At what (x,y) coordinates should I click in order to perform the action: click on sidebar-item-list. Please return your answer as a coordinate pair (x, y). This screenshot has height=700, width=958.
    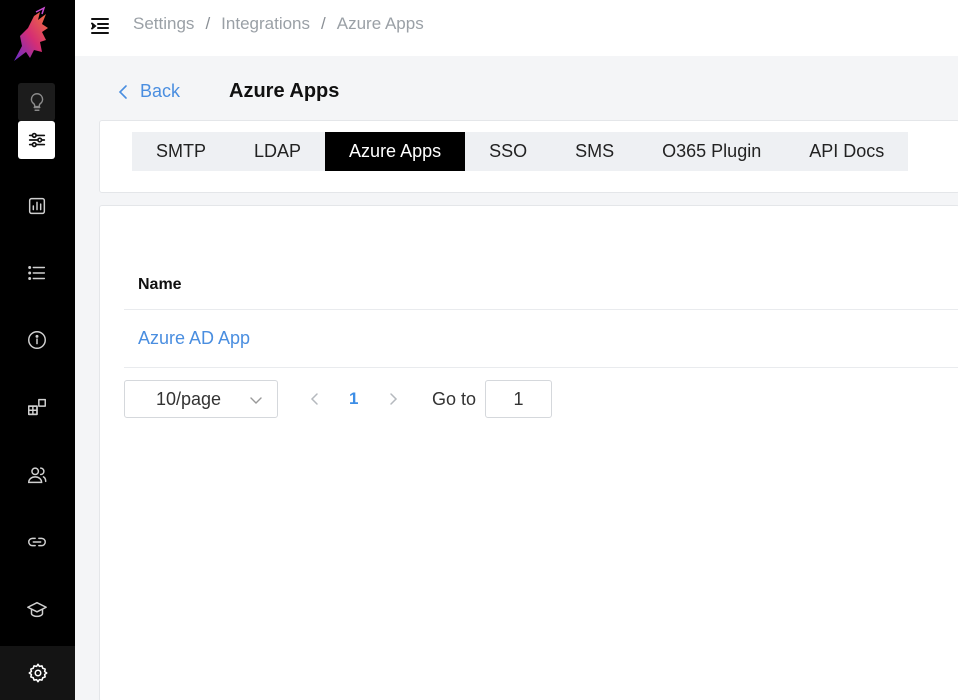
    Looking at the image, I should click on (36, 273).